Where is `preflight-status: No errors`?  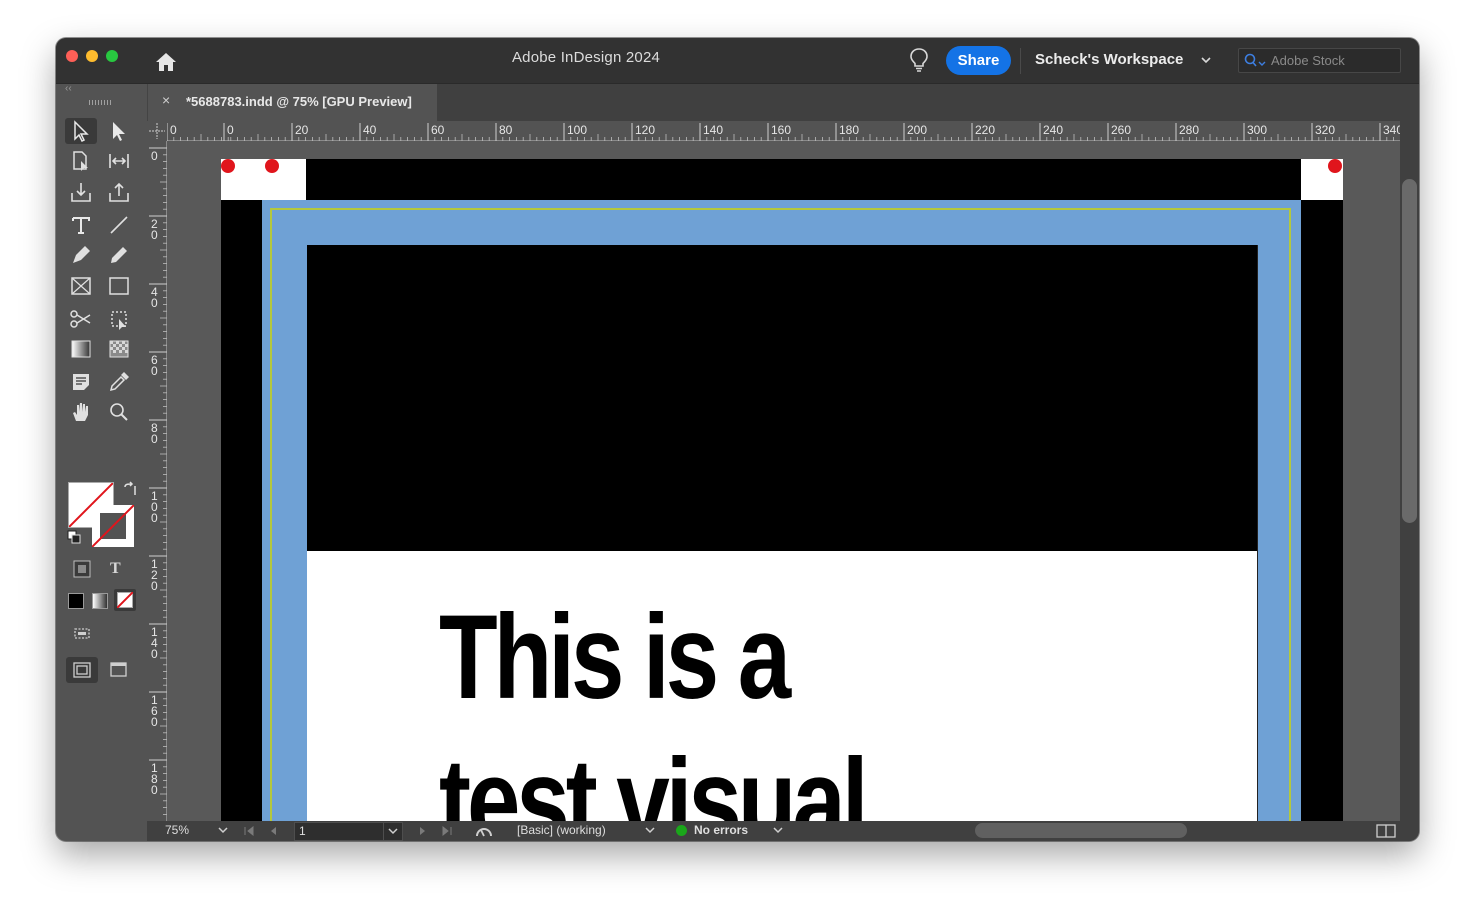 preflight-status: No errors is located at coordinates (721, 830).